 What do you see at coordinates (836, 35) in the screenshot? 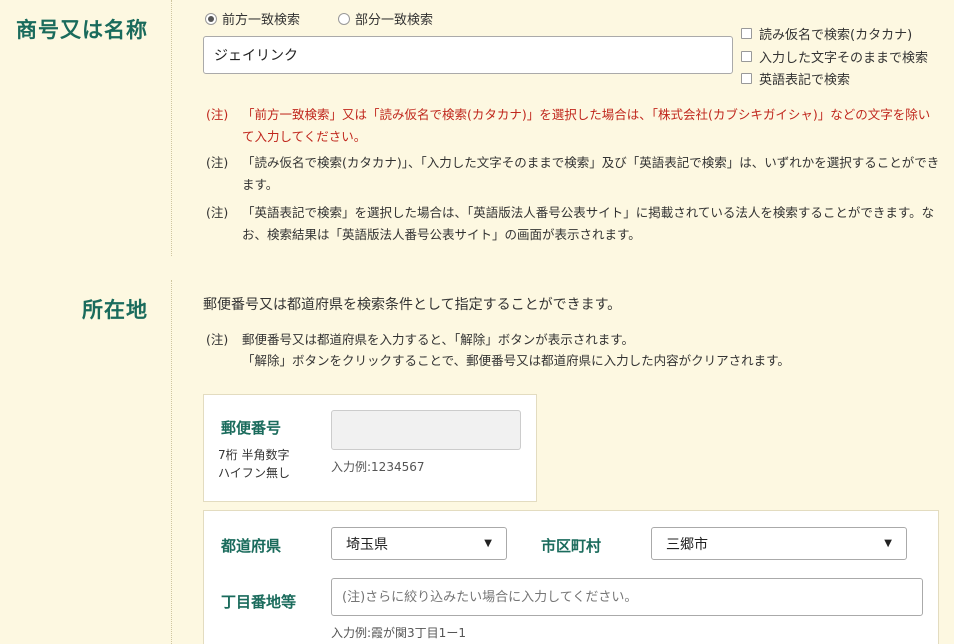
I see `checkbox-kana-label: 読み仮名で検索(カタカナ)` at bounding box center [836, 35].